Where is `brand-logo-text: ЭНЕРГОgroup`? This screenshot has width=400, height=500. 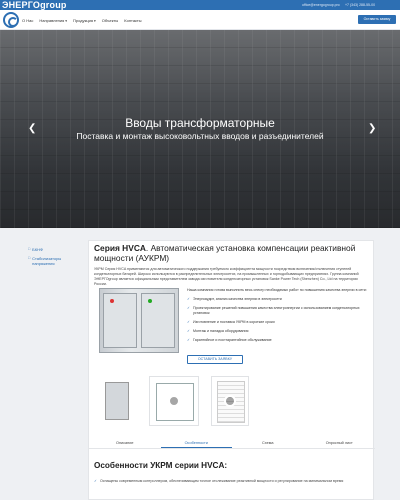 brand-logo-text: ЭНЕРГОgroup is located at coordinates (34, 5).